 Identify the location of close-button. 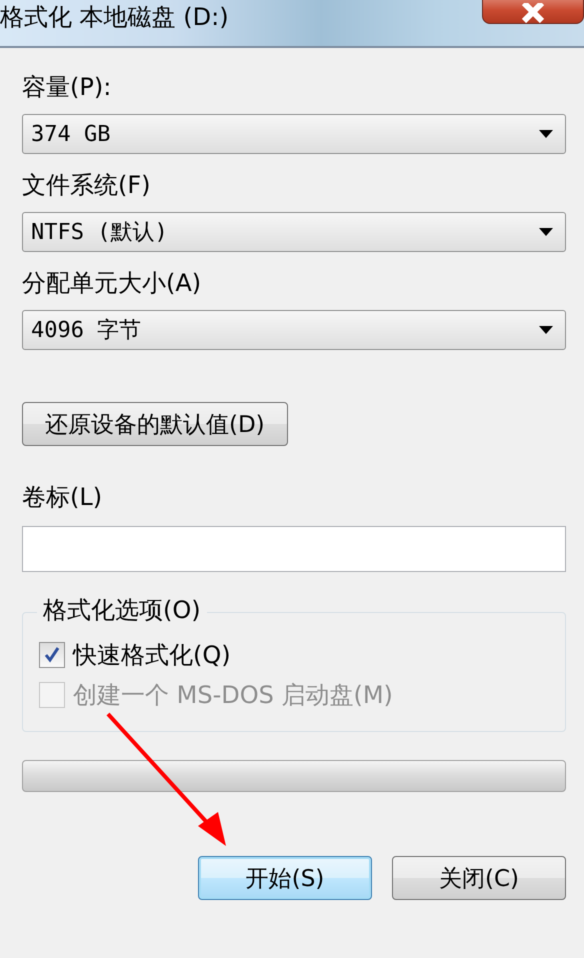
(533, 12).